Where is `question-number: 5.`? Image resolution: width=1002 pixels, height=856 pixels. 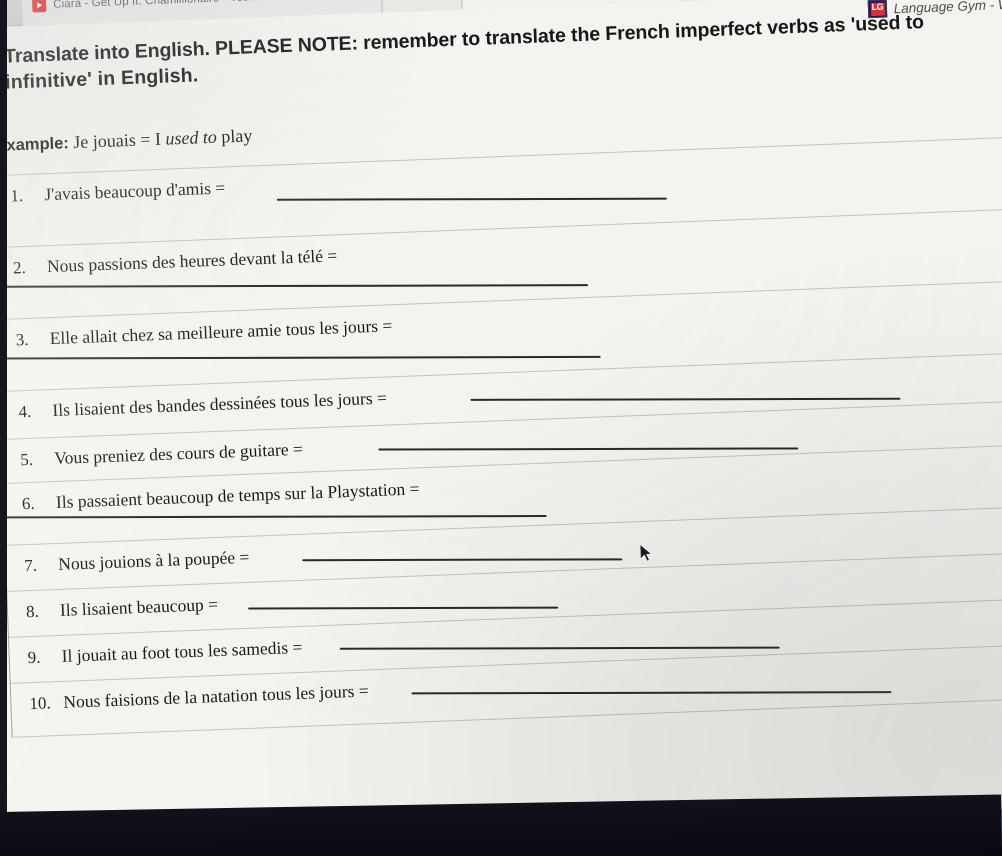
question-number: 5. is located at coordinates (26, 459).